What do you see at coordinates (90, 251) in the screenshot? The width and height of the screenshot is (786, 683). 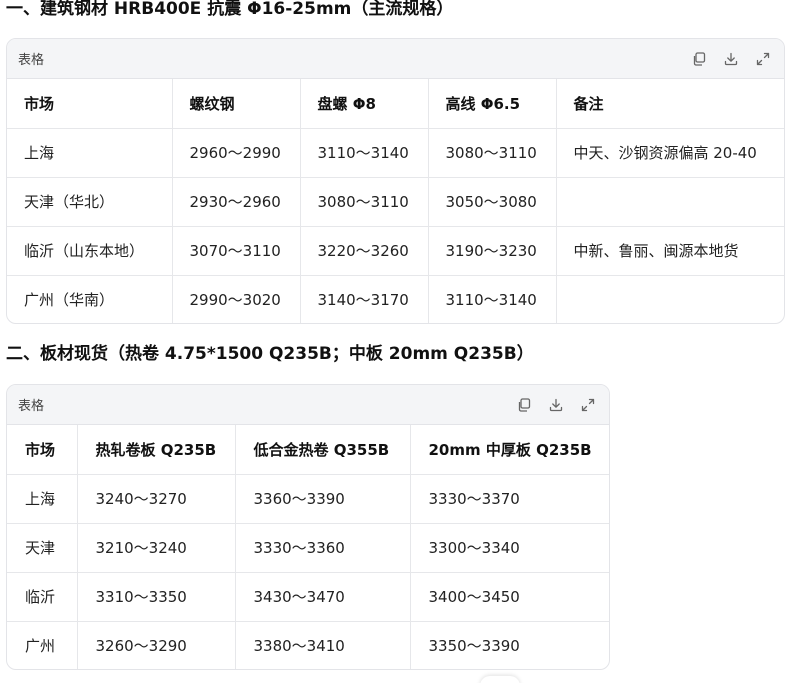 I see `table-cell: 临沂（山东本地）` at bounding box center [90, 251].